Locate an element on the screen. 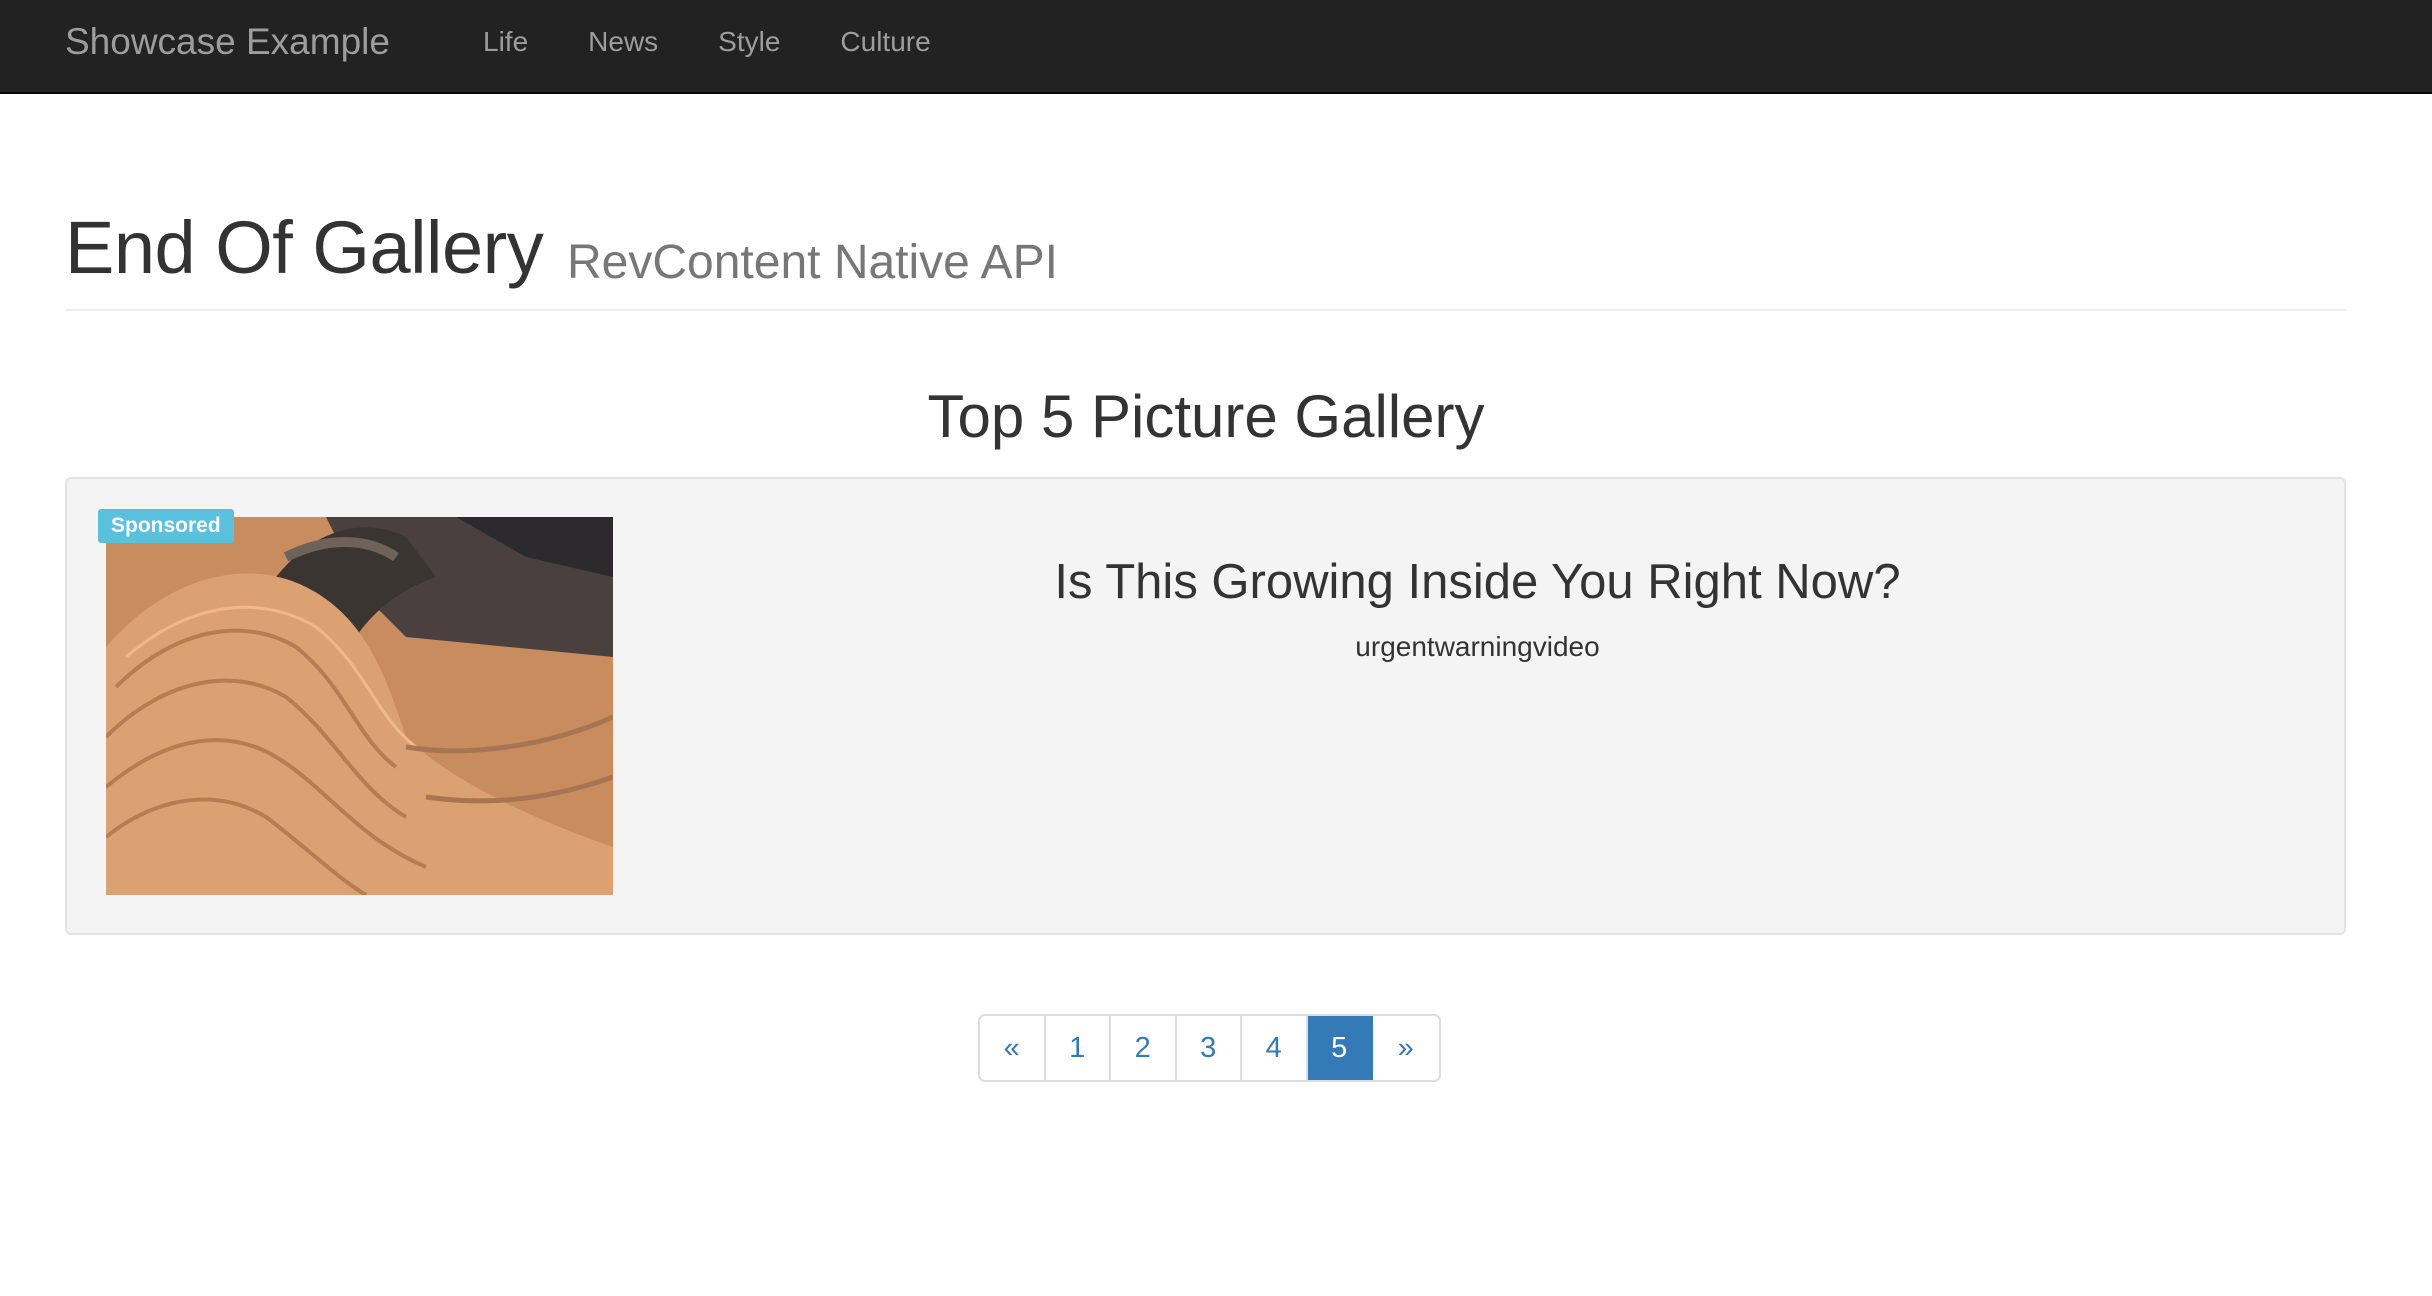 Image resolution: width=2432 pixels, height=1296 pixels. gallery-title: Top 5 Picture Gallery is located at coordinates (1206, 416).